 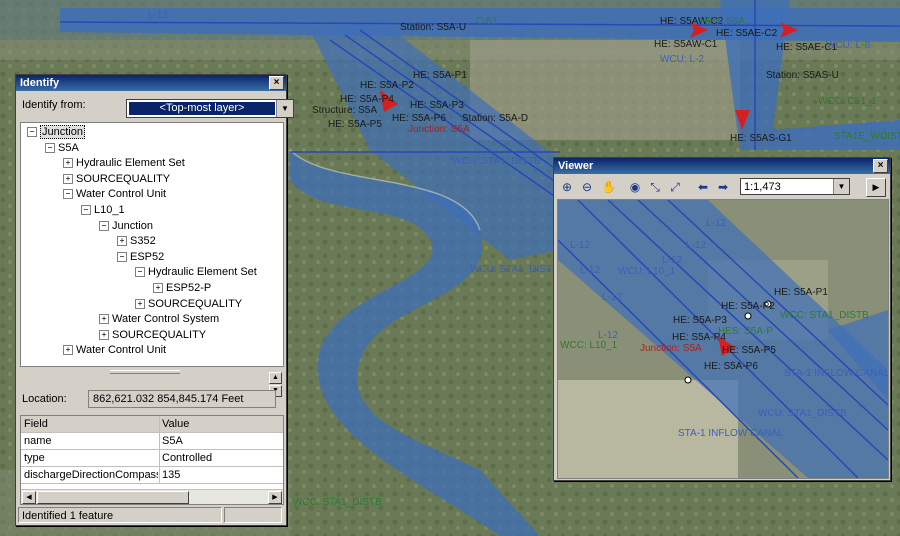 I want to click on collapse-up-icon: ▲, so click(x=275, y=378).